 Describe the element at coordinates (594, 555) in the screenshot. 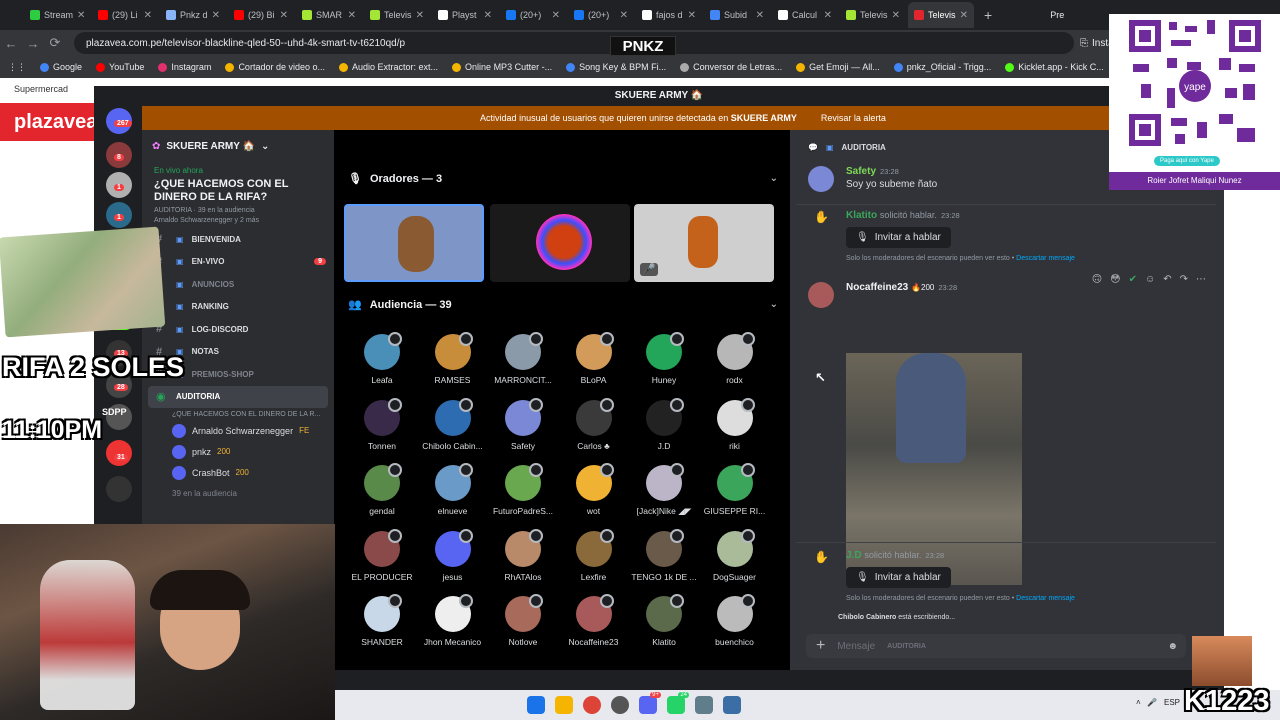

I see `audience-member: Lexfire` at that location.